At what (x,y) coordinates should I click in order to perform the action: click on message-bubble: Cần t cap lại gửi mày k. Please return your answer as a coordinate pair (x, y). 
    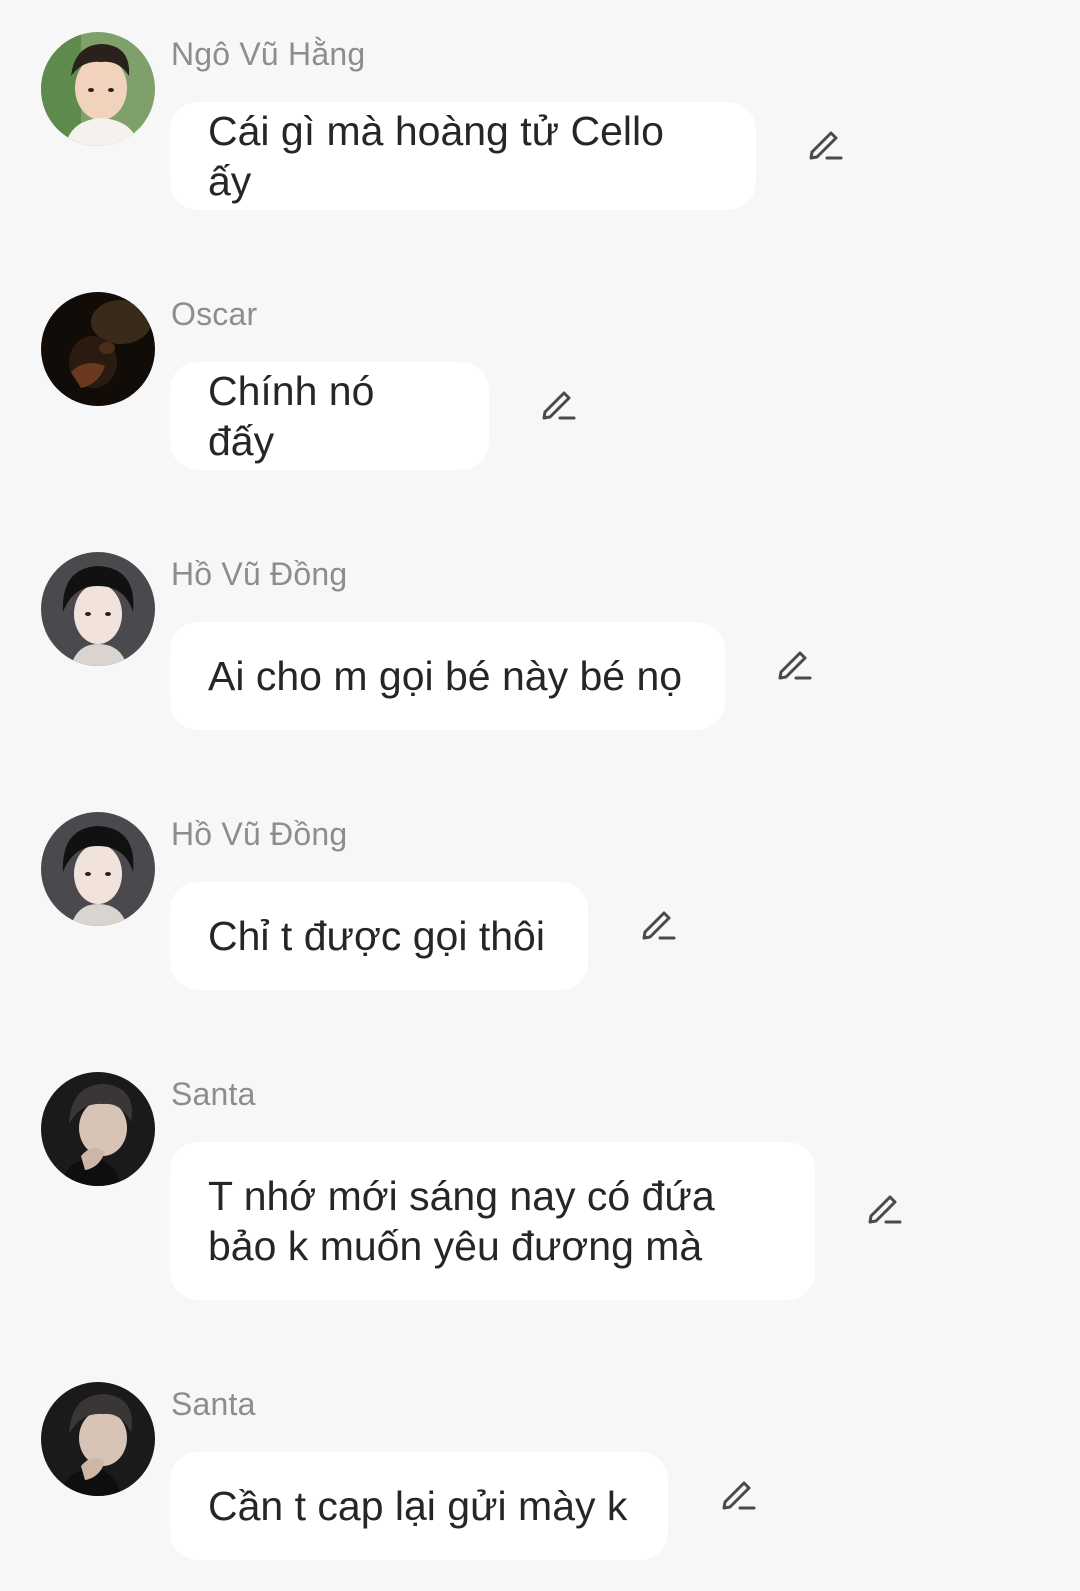
    Looking at the image, I should click on (419, 1506).